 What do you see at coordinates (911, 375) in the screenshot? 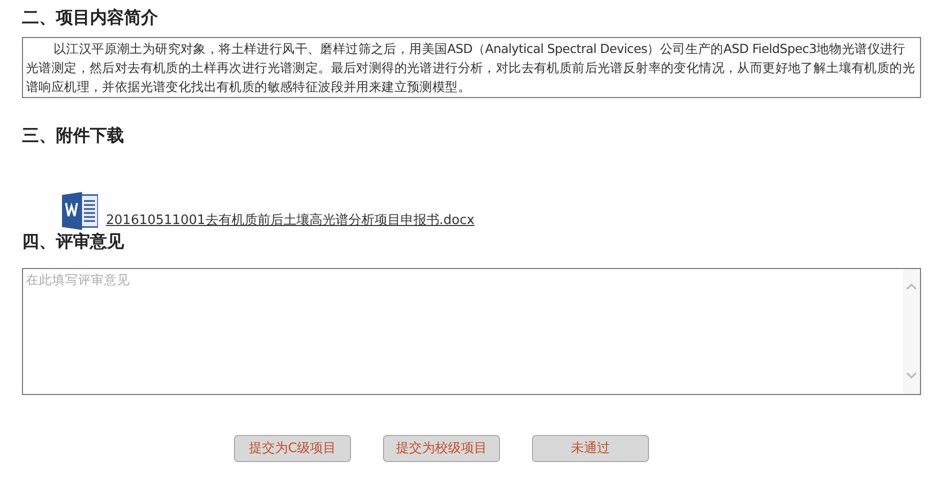
I see `scroll-down-icon` at bounding box center [911, 375].